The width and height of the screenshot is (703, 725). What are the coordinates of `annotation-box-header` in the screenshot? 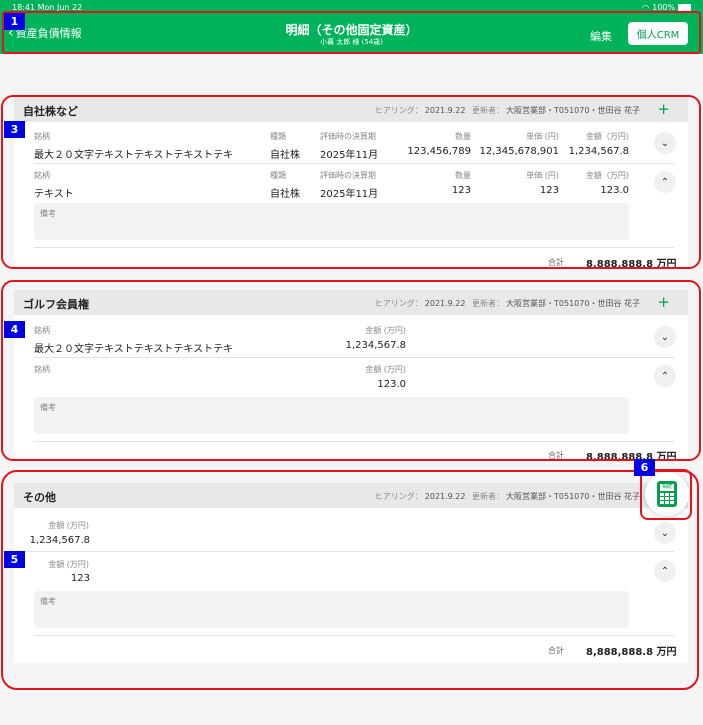 It's located at (351, 32).